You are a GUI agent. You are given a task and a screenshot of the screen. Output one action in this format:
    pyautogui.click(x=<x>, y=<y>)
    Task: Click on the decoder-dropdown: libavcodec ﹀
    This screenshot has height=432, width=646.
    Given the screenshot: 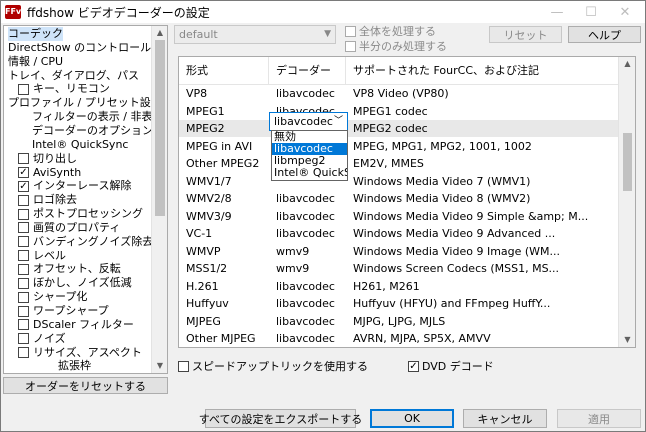 What is the action you would take?
    pyautogui.click(x=308, y=121)
    